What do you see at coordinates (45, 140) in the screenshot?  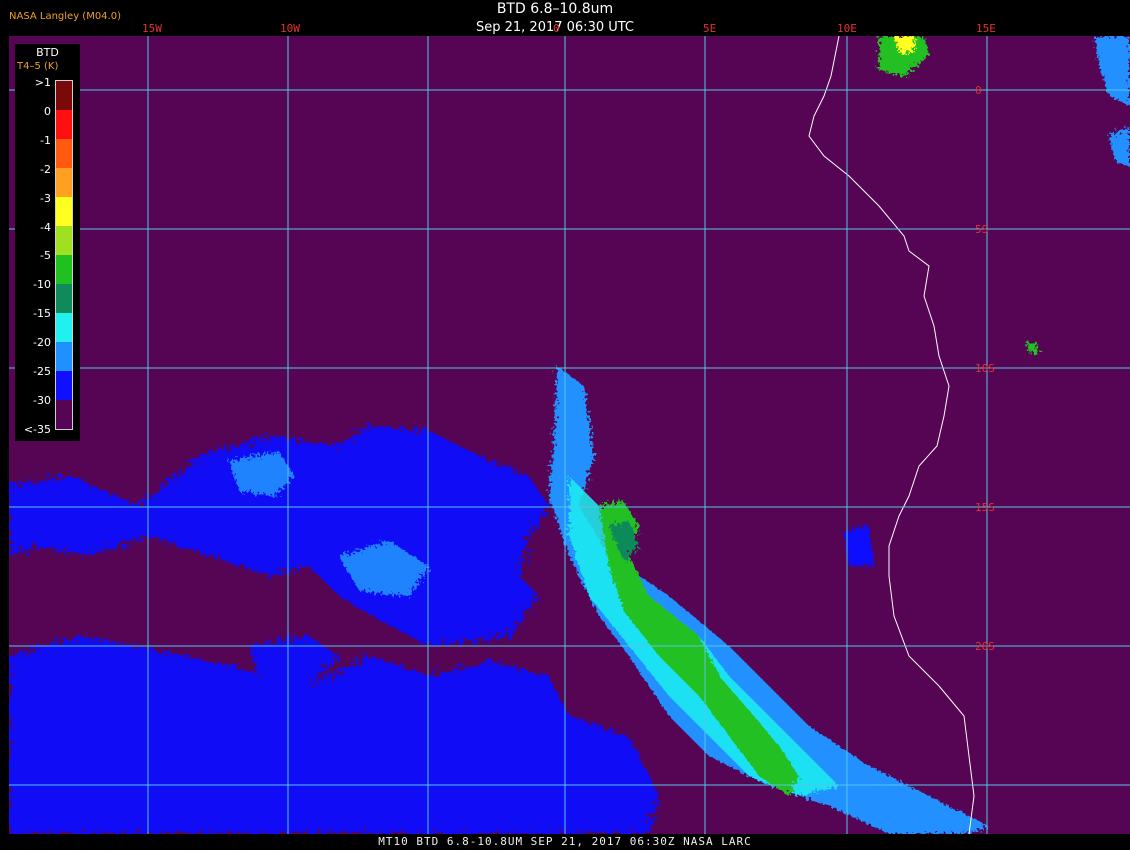 I see `legend-tick-label: -1` at bounding box center [45, 140].